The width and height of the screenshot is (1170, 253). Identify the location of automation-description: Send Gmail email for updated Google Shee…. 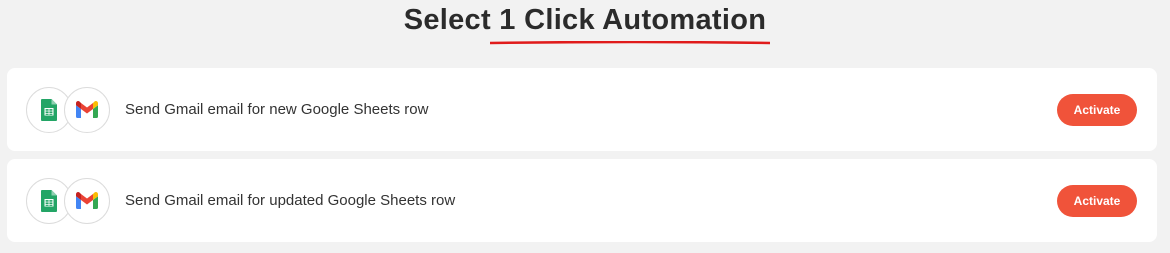
(290, 200).